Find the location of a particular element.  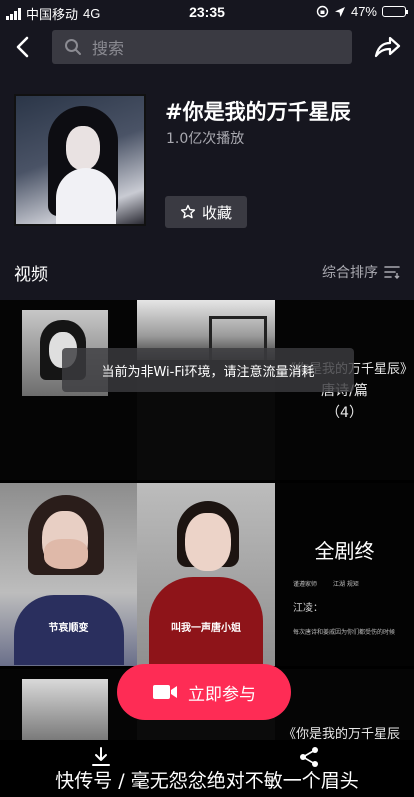

search-input: 搜索 is located at coordinates (202, 47).